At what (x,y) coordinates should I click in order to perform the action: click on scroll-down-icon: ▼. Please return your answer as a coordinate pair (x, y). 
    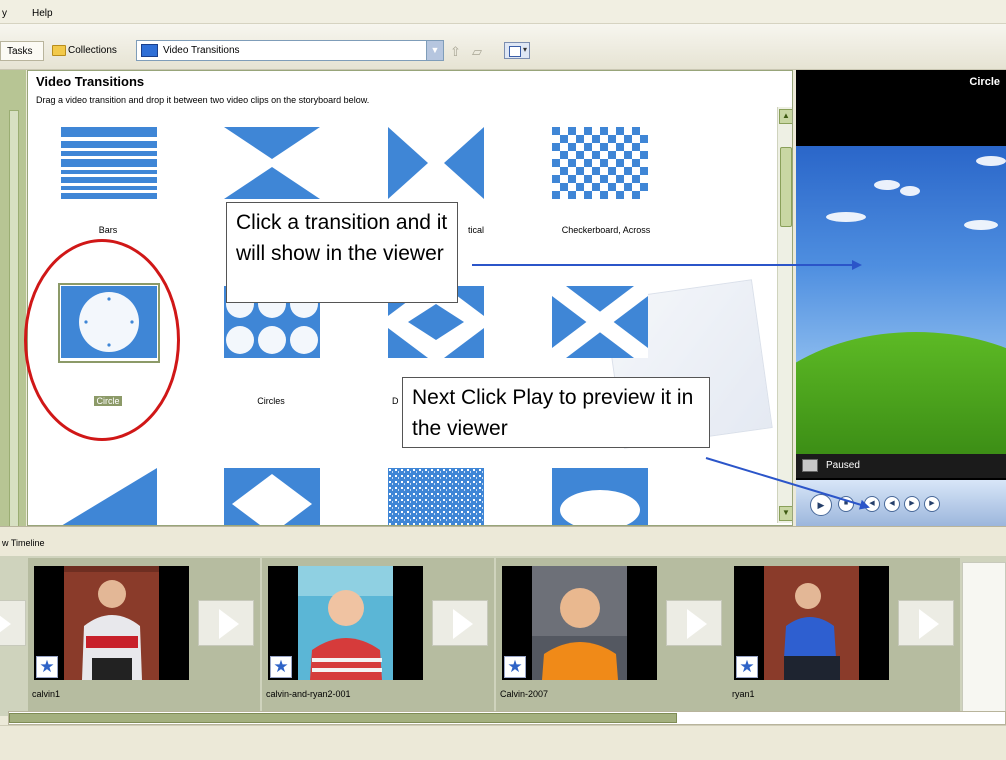
    Looking at the image, I should click on (785, 513).